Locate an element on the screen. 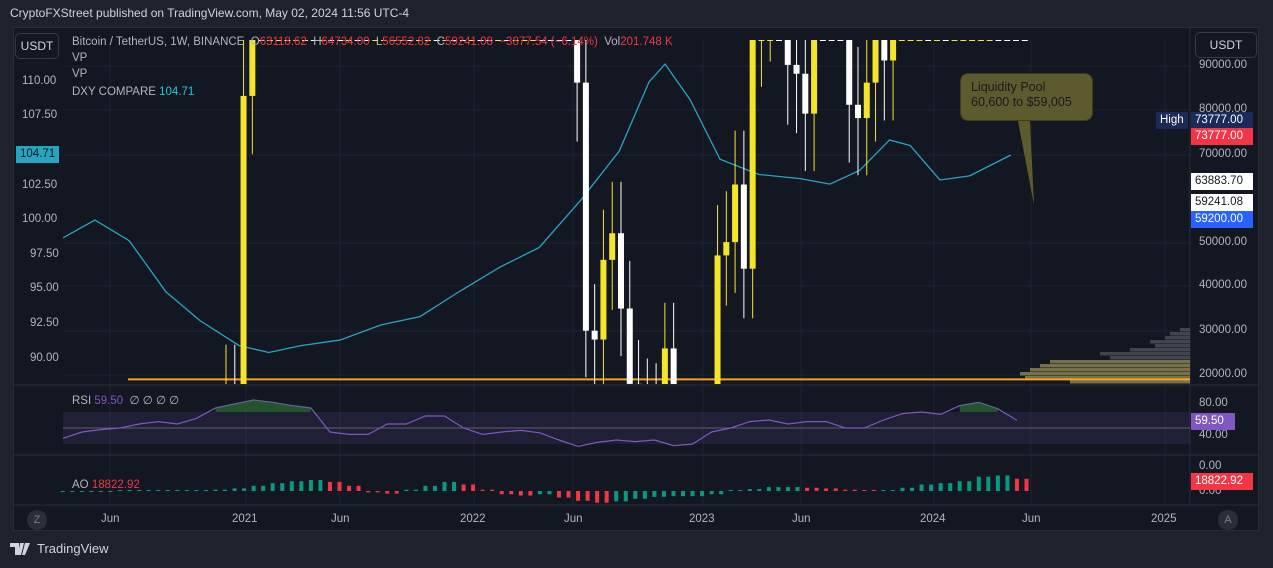 This screenshot has height=568, width=1273. auto-scale-button: A is located at coordinates (1228, 520).